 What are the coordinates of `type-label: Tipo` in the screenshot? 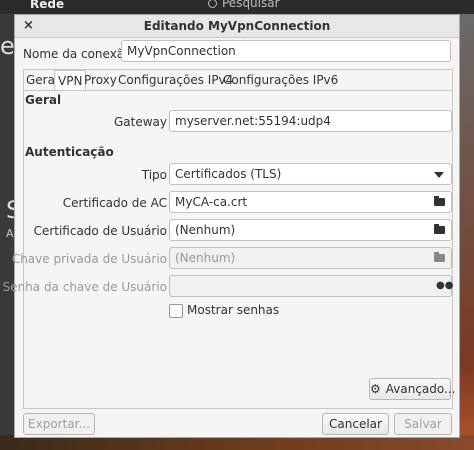 It's located at (154, 175).